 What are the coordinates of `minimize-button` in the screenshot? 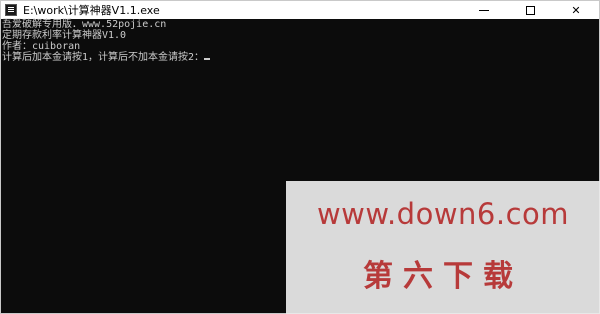 It's located at (484, 10).